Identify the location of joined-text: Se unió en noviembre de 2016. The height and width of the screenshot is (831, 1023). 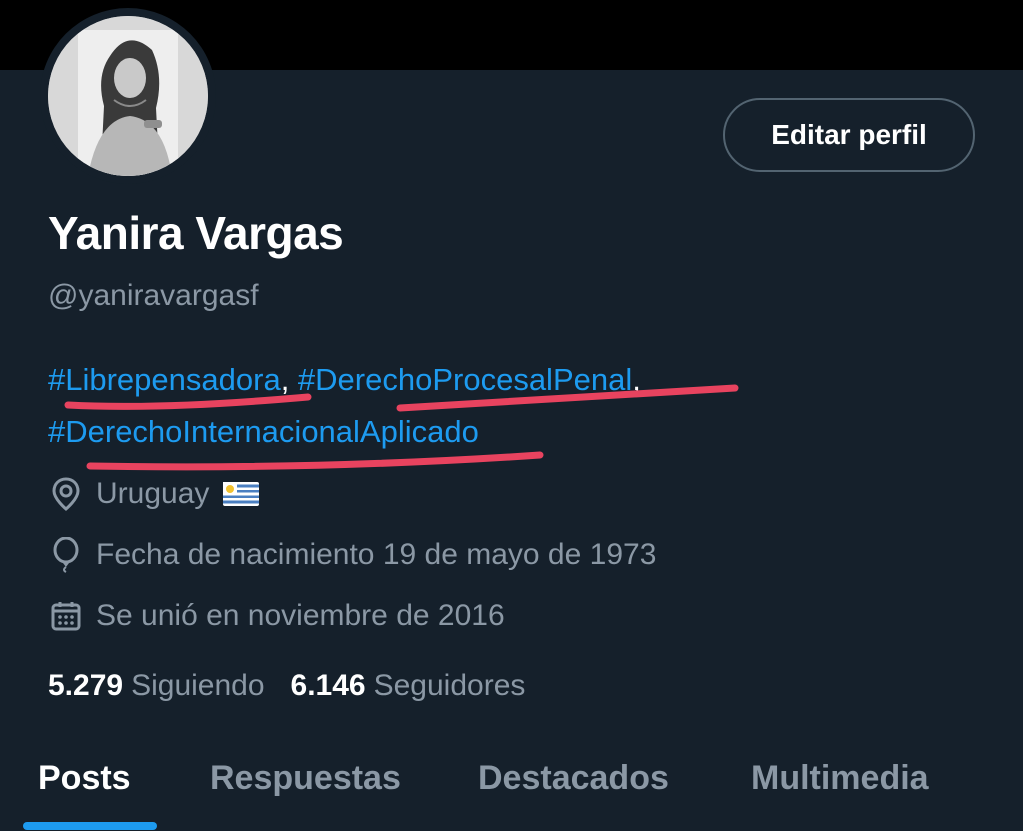
(300, 615).